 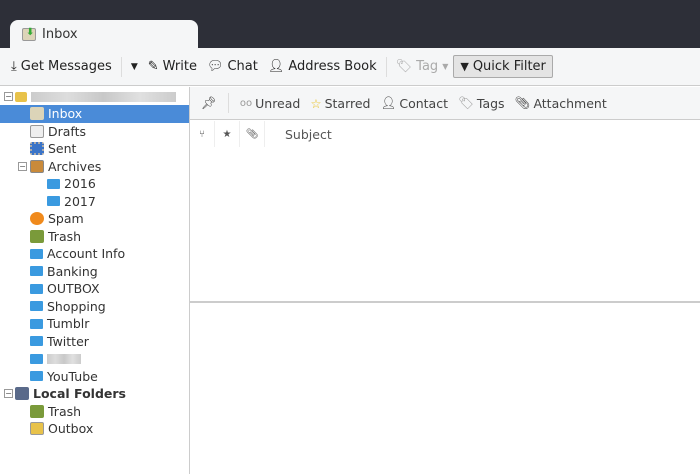 I want to click on message-list-header: ⑂ ★ 📎︎ Subject, so click(x=445, y=134).